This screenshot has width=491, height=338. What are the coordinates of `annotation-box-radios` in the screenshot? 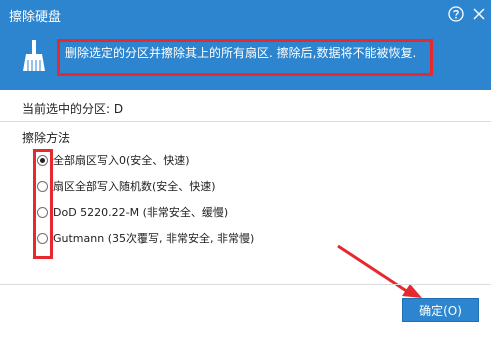 It's located at (43, 204).